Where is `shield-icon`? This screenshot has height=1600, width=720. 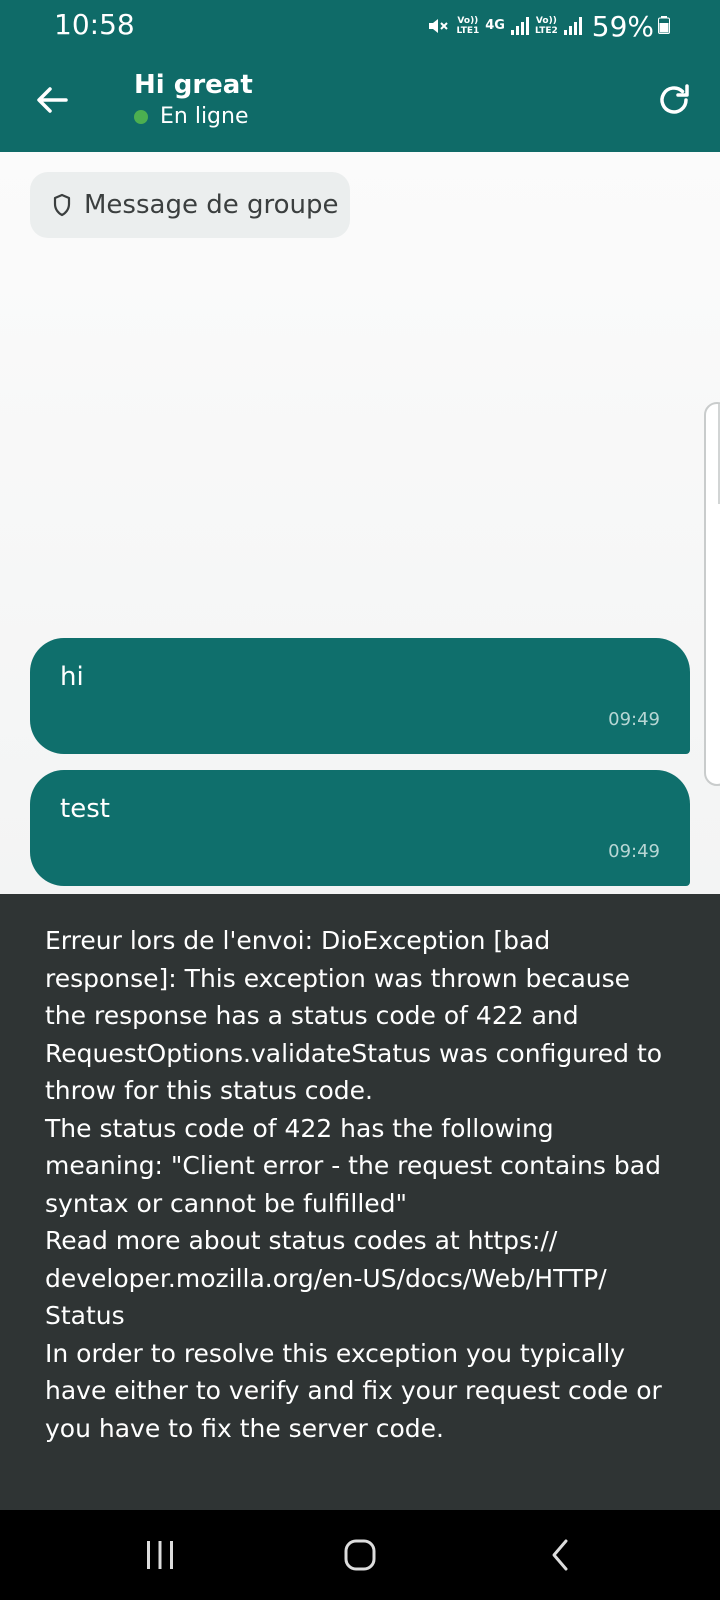 shield-icon is located at coordinates (62, 205).